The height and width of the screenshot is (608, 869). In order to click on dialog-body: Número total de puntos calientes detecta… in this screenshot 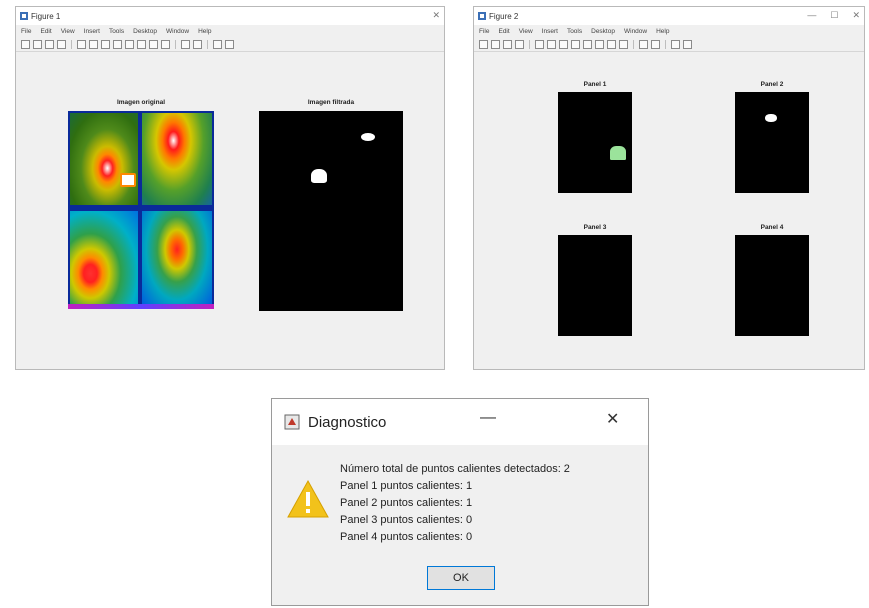, I will do `click(460, 525)`.